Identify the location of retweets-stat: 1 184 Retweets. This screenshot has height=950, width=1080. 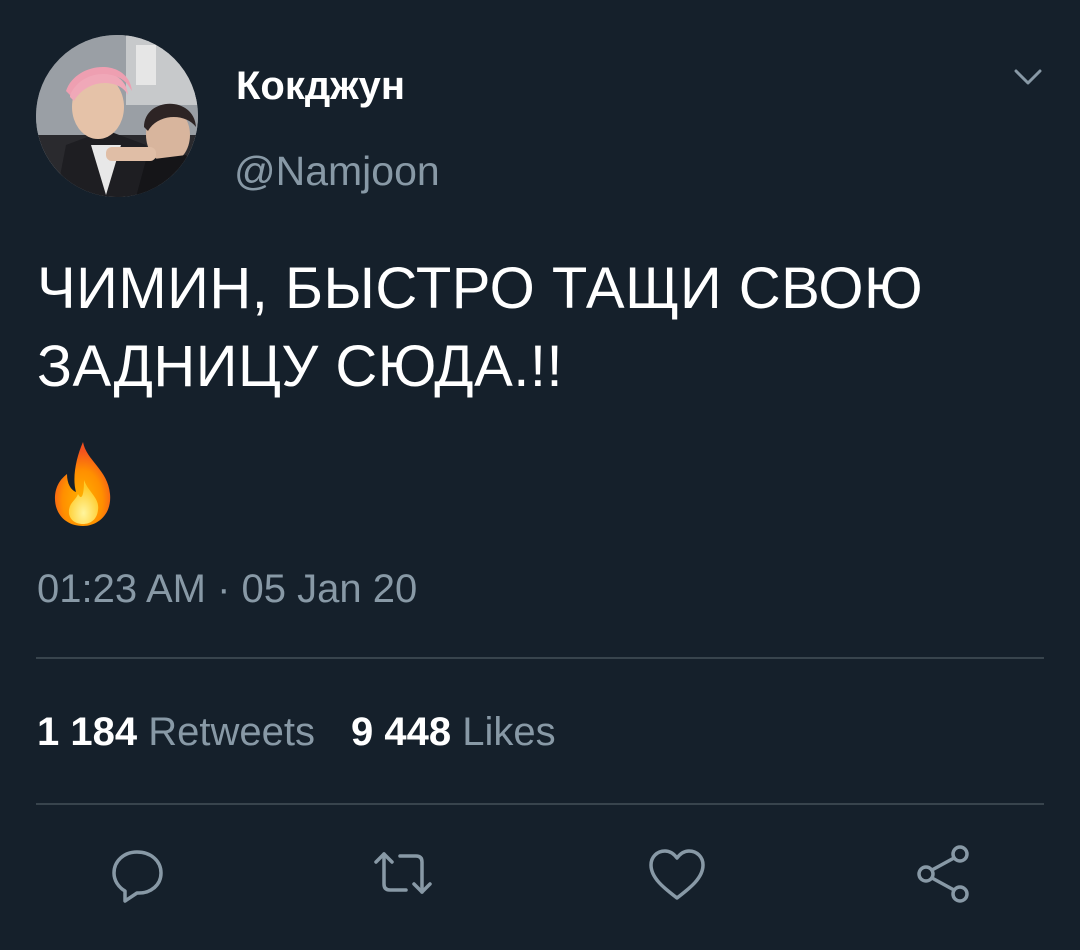
(176, 732).